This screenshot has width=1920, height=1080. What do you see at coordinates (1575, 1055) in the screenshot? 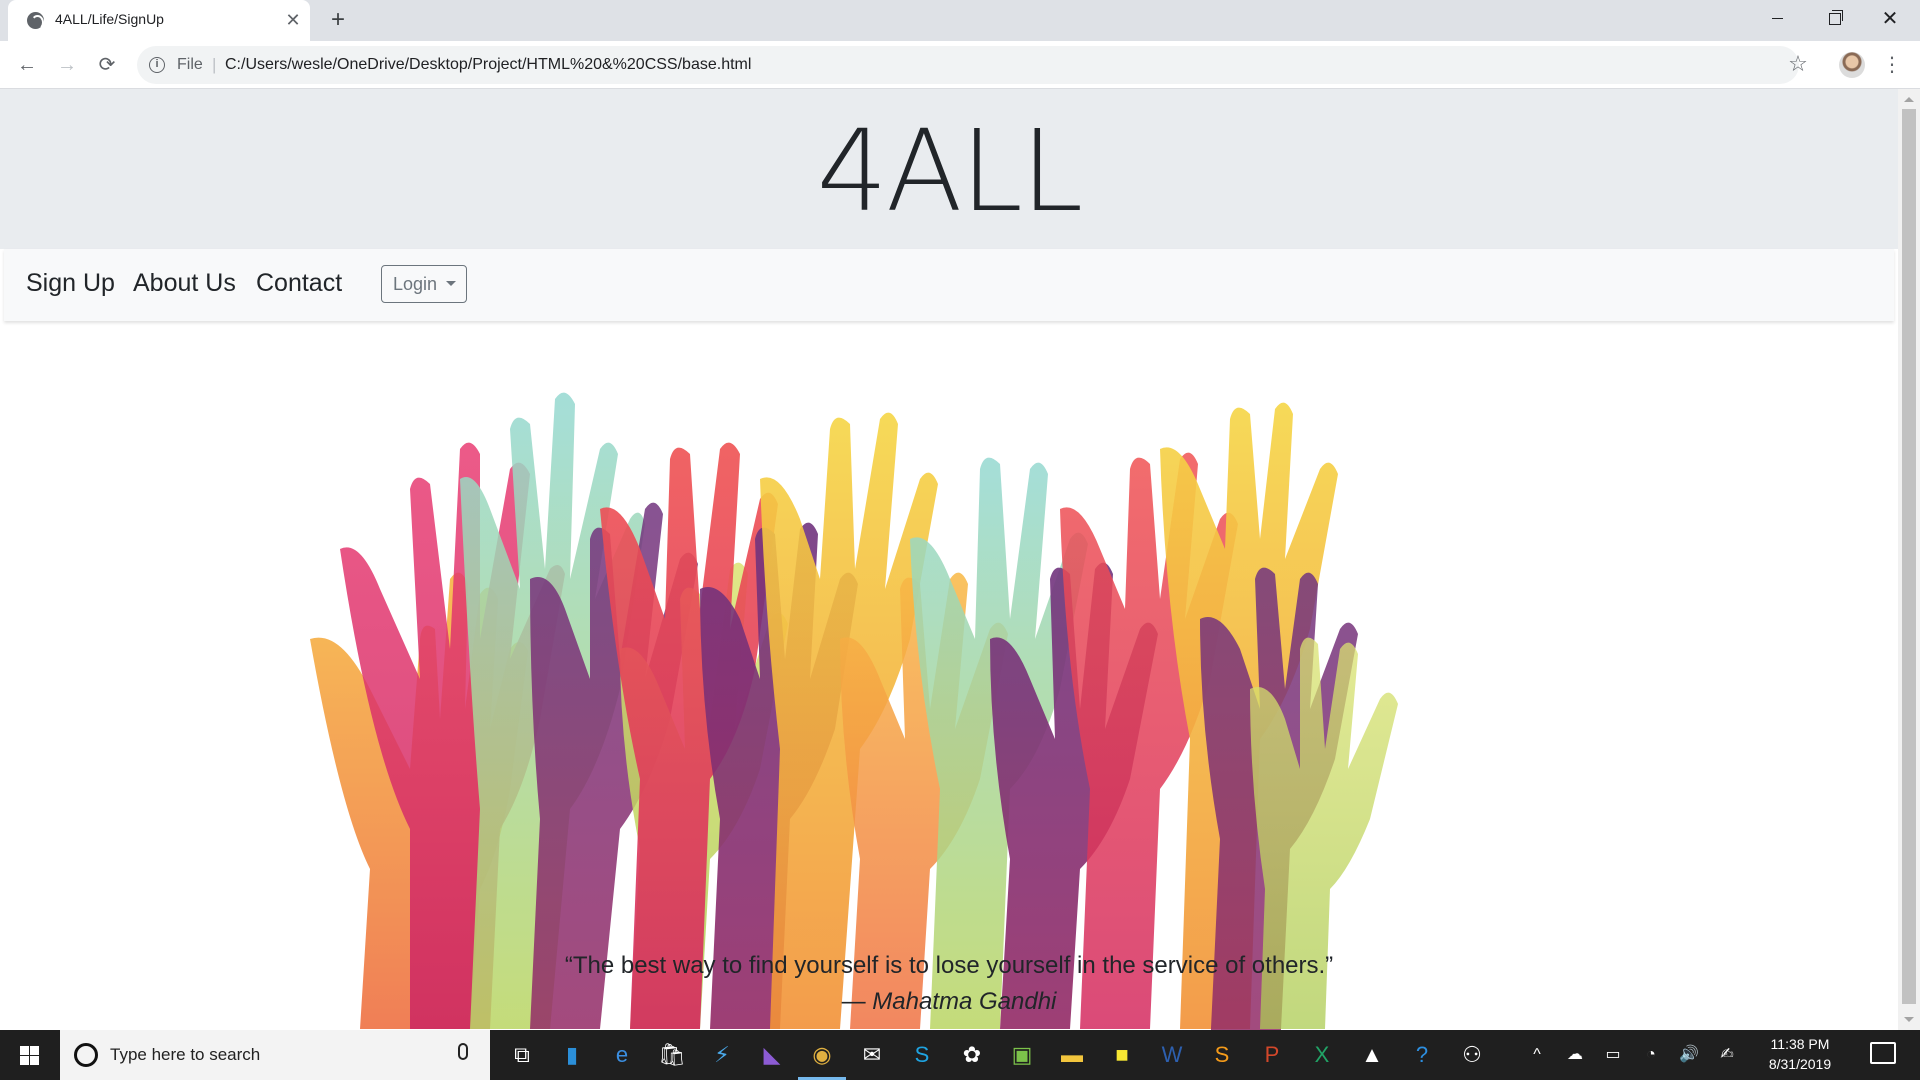
I see `cloud-icon: ☁` at bounding box center [1575, 1055].